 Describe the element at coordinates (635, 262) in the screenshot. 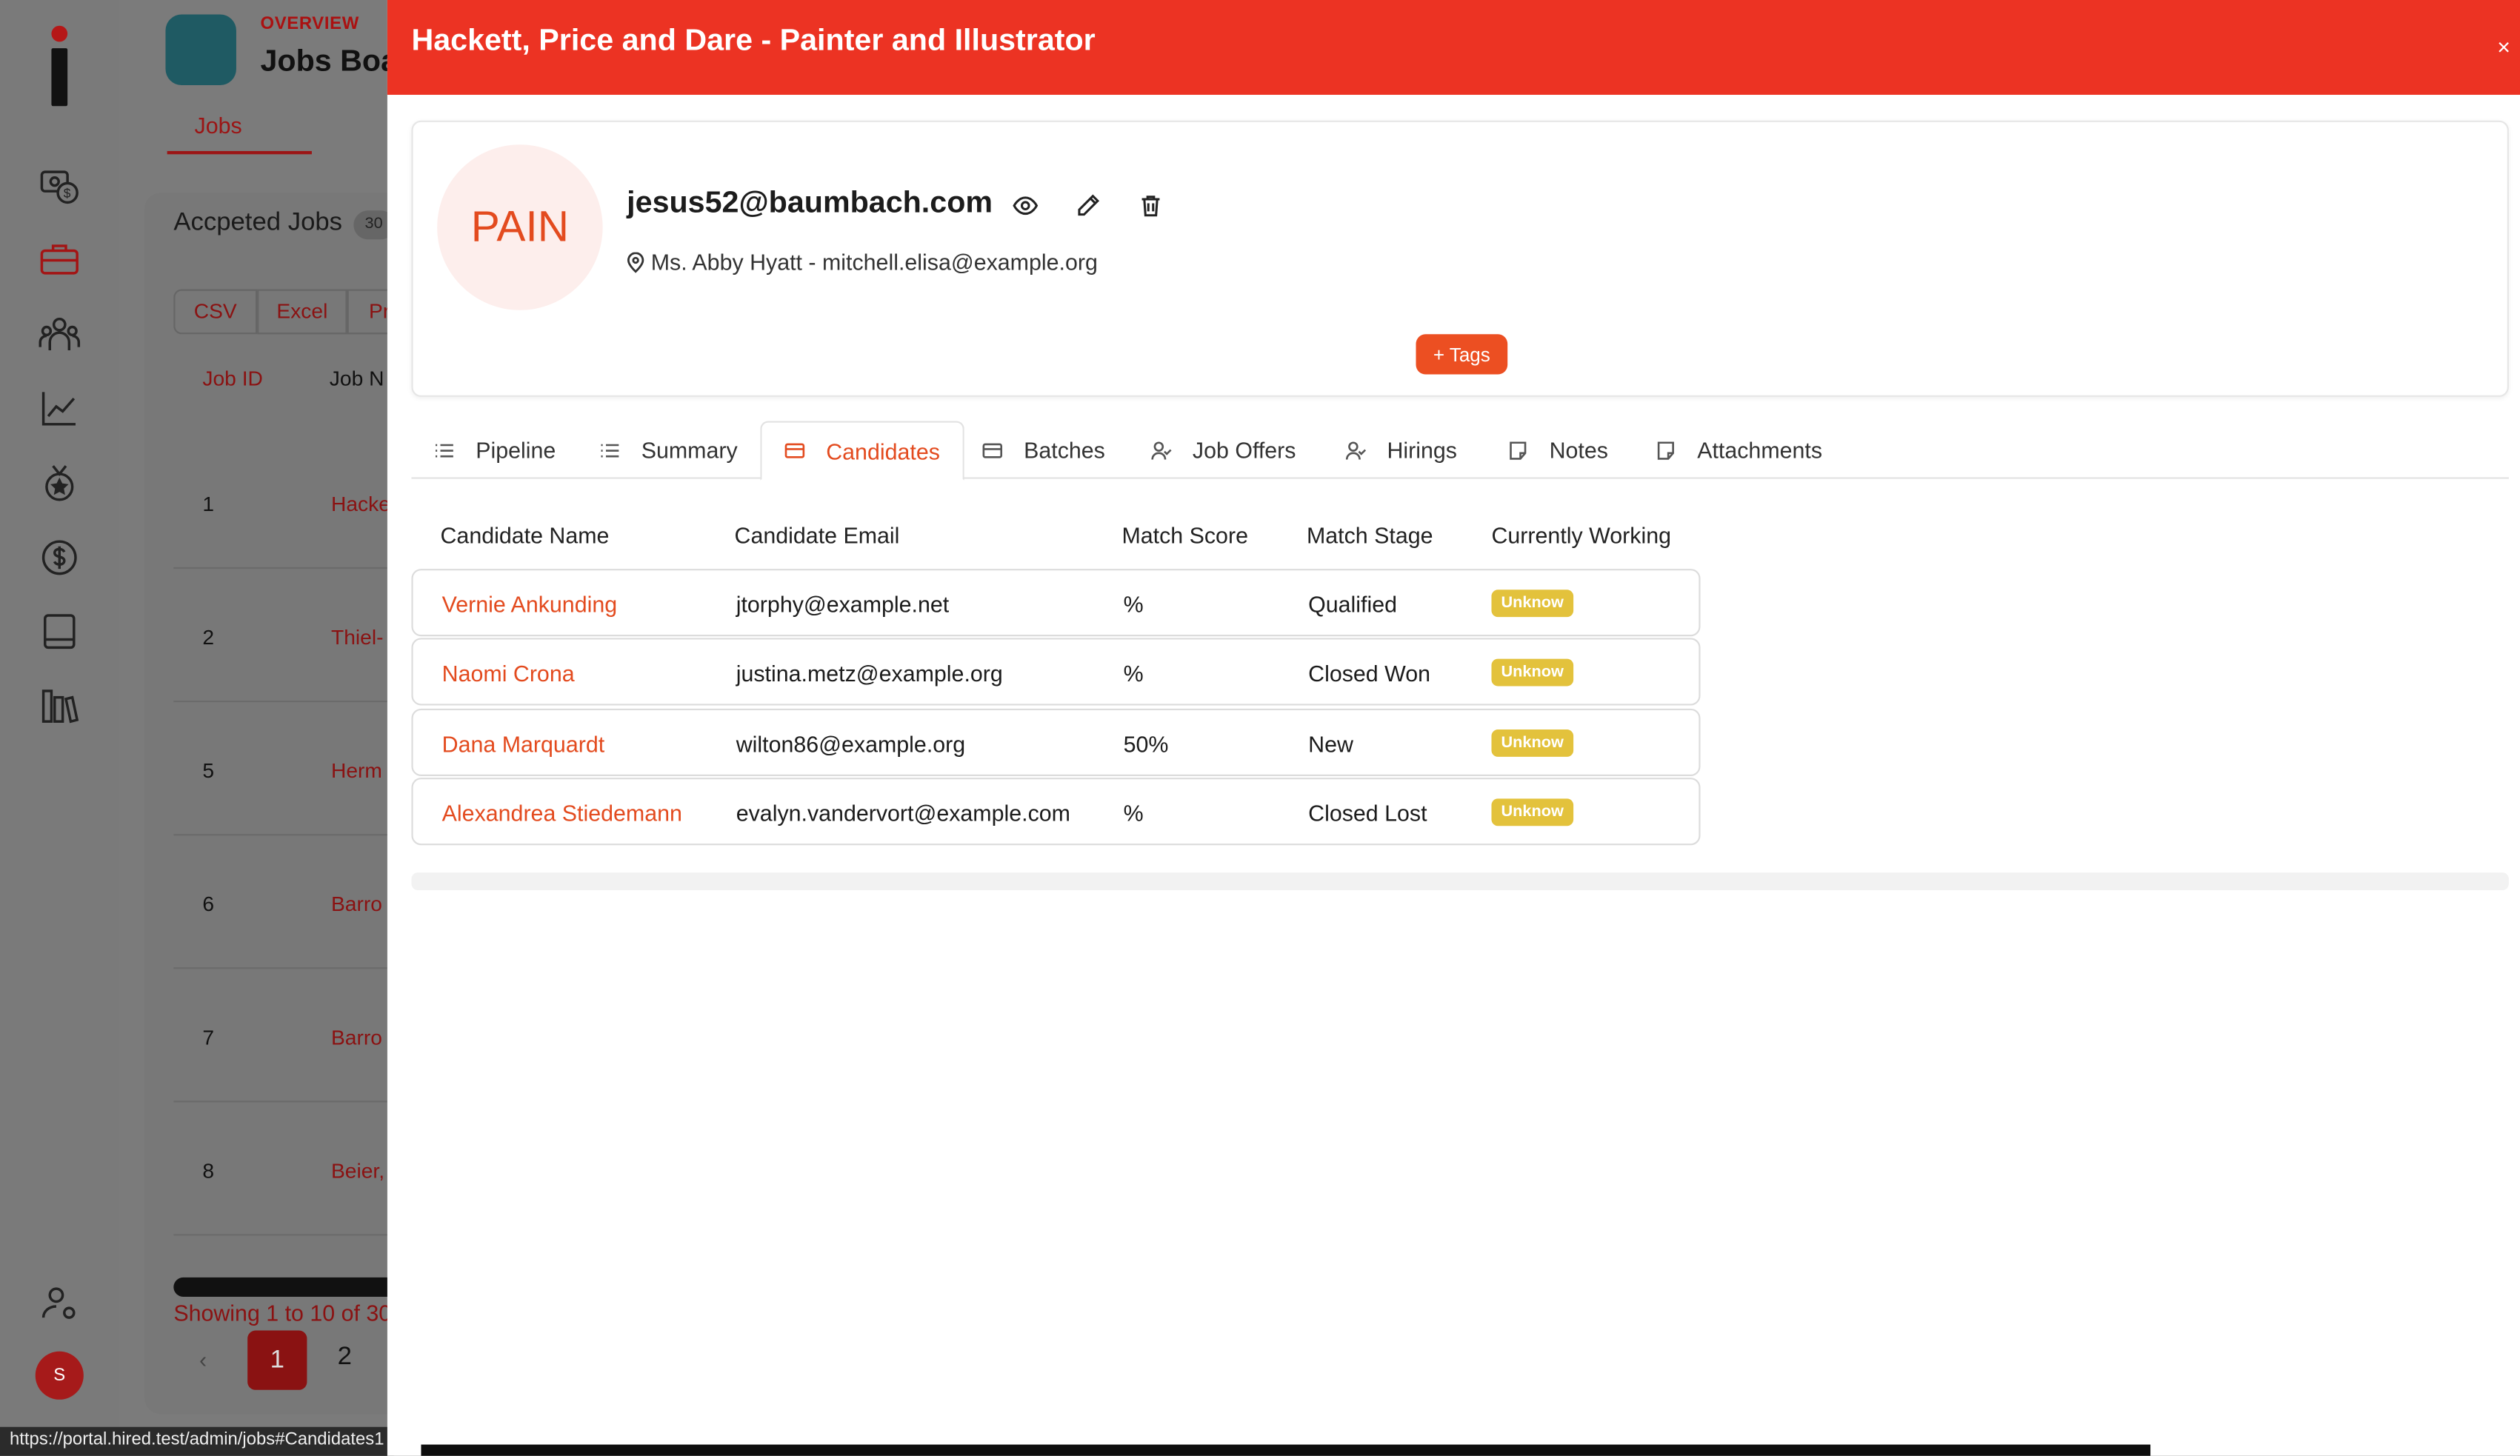

I see `location-icon` at that location.